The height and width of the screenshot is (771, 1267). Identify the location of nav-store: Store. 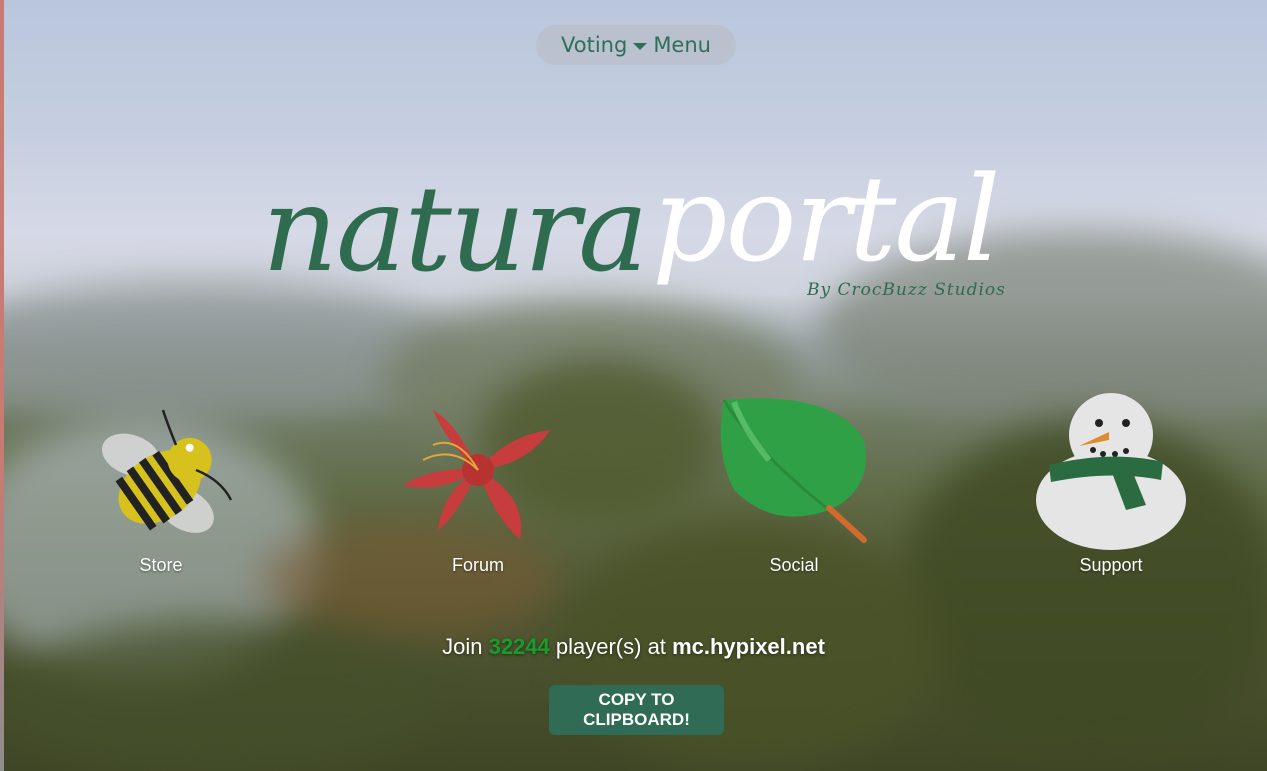
(161, 487).